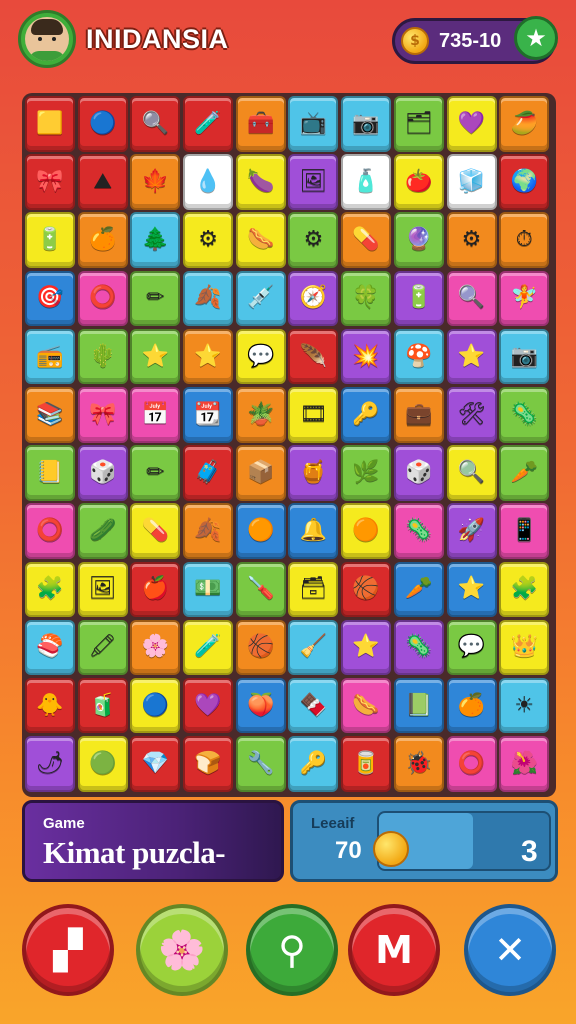  Describe the element at coordinates (102, 647) in the screenshot. I see `tile: 🖍` at that location.